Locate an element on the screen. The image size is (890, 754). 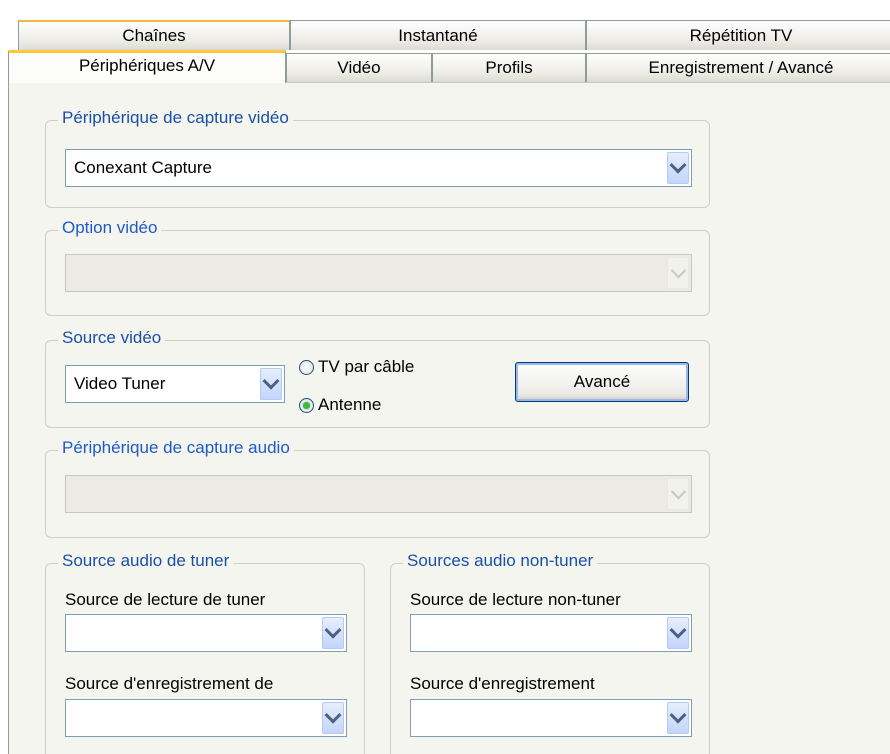
tab-label: Enregistrement / Avancé is located at coordinates (741, 67).